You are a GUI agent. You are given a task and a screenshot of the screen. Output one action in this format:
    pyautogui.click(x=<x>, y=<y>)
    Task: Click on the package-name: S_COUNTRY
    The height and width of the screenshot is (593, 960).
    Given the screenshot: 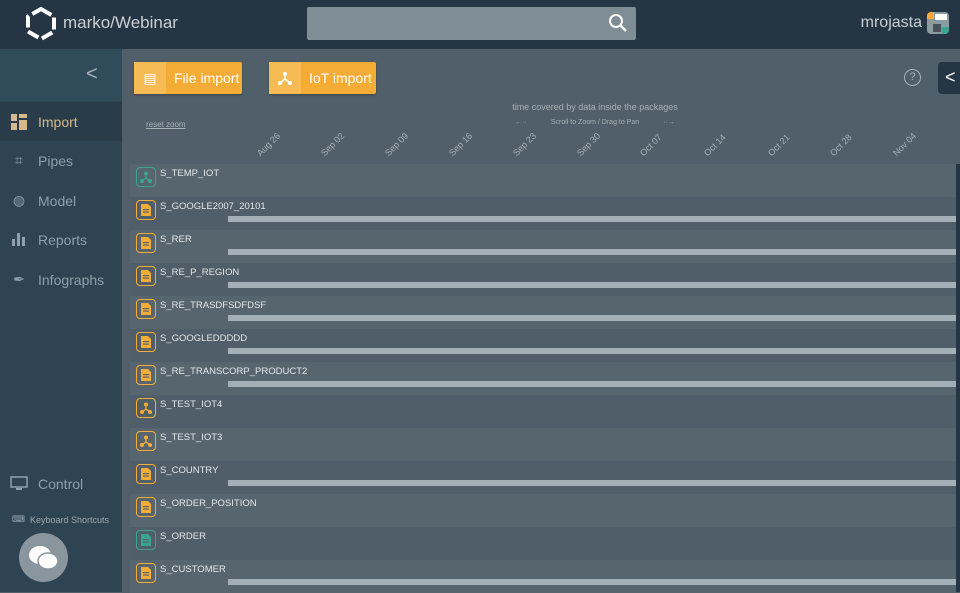 What is the action you would take?
    pyautogui.click(x=189, y=470)
    